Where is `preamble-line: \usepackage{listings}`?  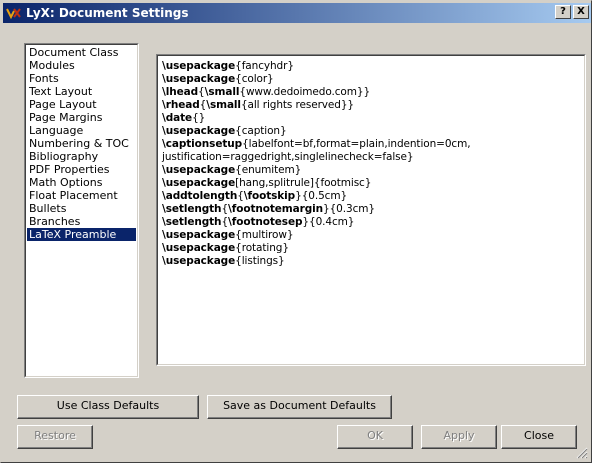
preamble-line: \usepackage{listings} is located at coordinates (371, 261).